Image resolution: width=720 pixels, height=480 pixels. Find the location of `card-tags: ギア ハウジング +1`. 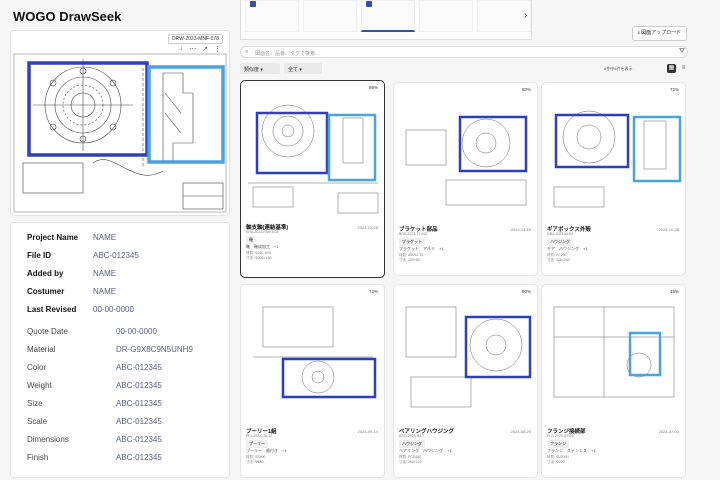

card-tags: ギア ハウジング +1 is located at coordinates (567, 248).